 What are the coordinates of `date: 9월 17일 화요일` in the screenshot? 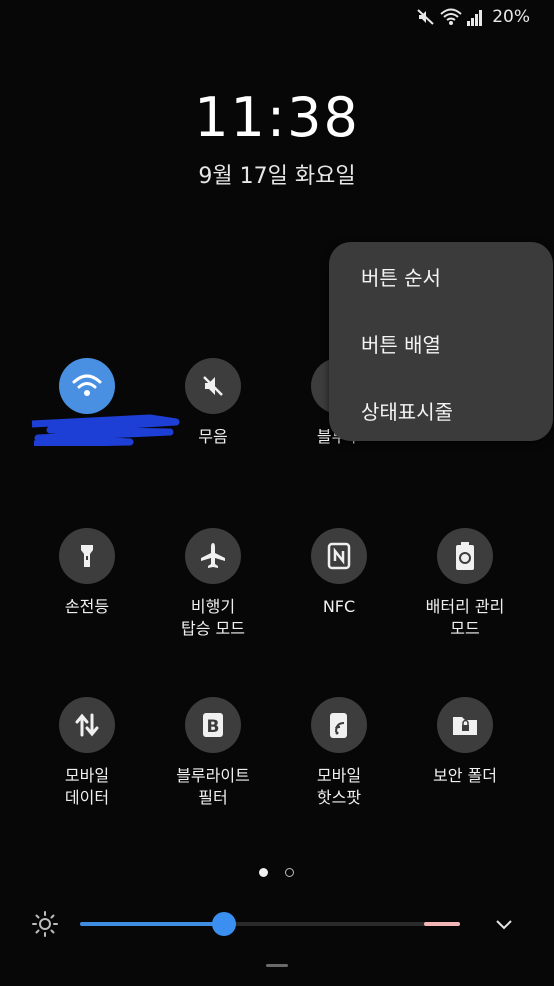 It's located at (277, 176).